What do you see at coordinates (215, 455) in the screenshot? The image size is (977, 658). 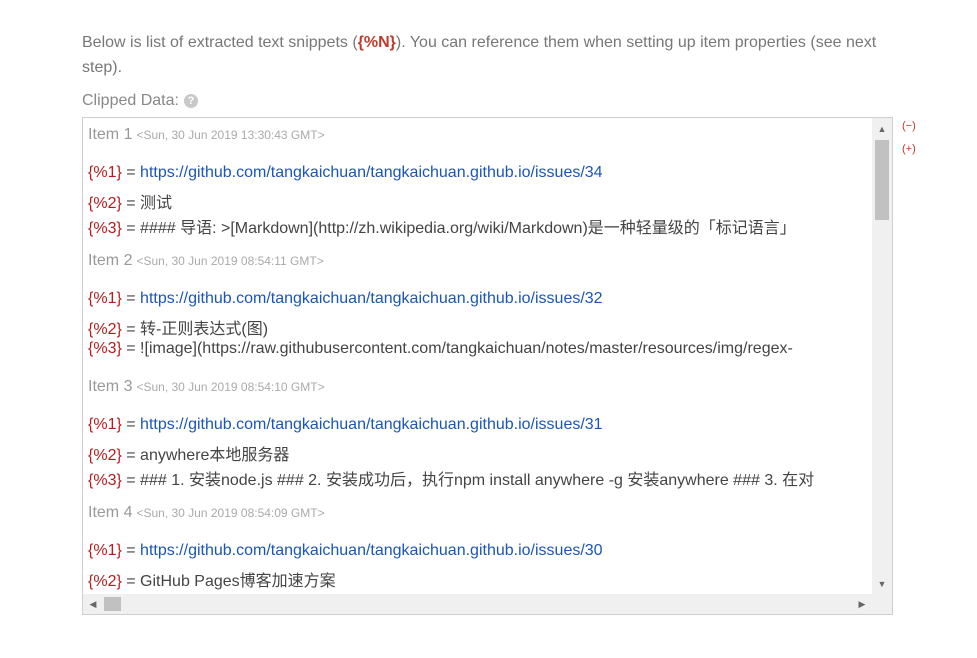 I see `snippet-value: anywhere本地服务器` at bounding box center [215, 455].